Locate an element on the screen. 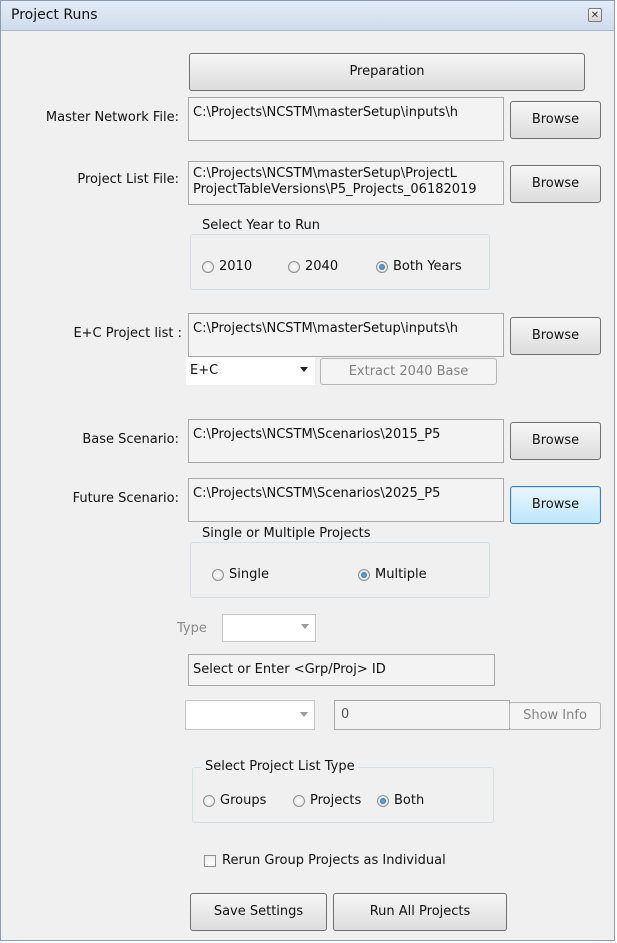  type-dropdown is located at coordinates (269, 628).